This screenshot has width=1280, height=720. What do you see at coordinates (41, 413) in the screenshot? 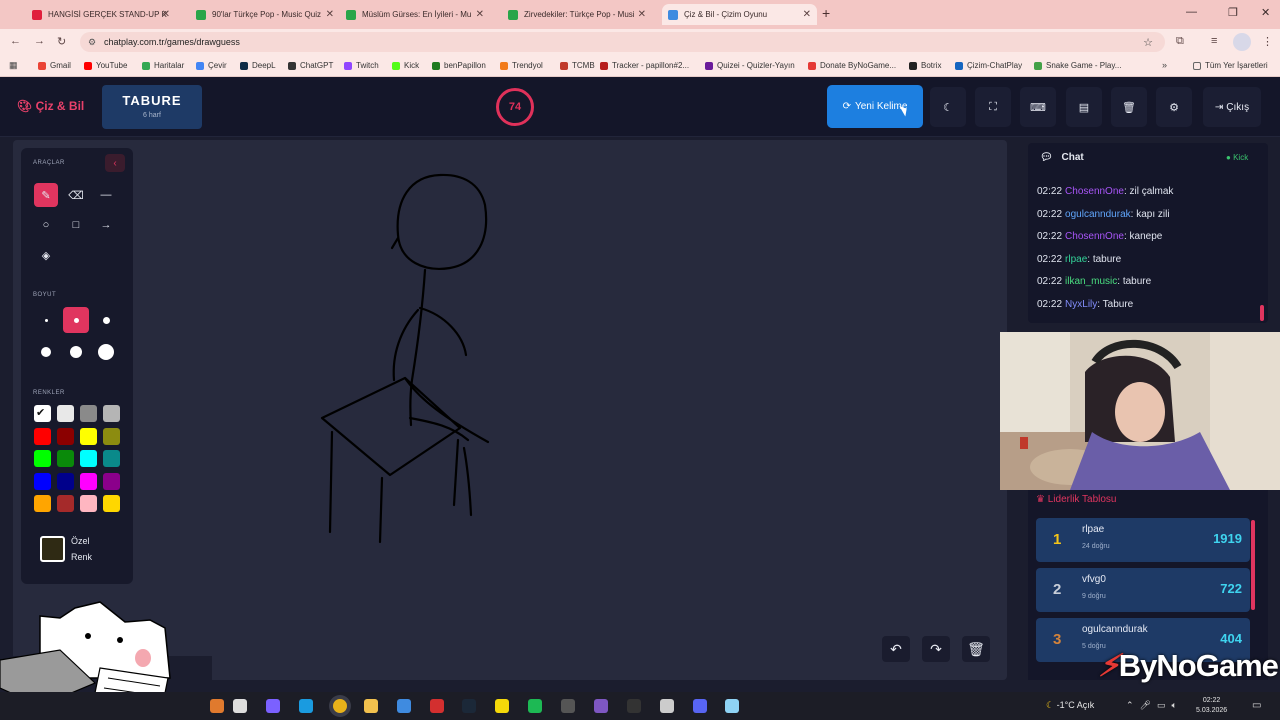
I see `selected-check-icon: ✔` at bounding box center [41, 413].